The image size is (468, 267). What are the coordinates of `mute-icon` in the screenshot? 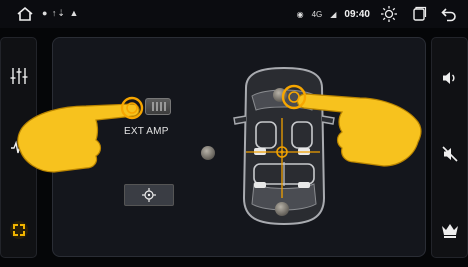 It's located at (449, 154).